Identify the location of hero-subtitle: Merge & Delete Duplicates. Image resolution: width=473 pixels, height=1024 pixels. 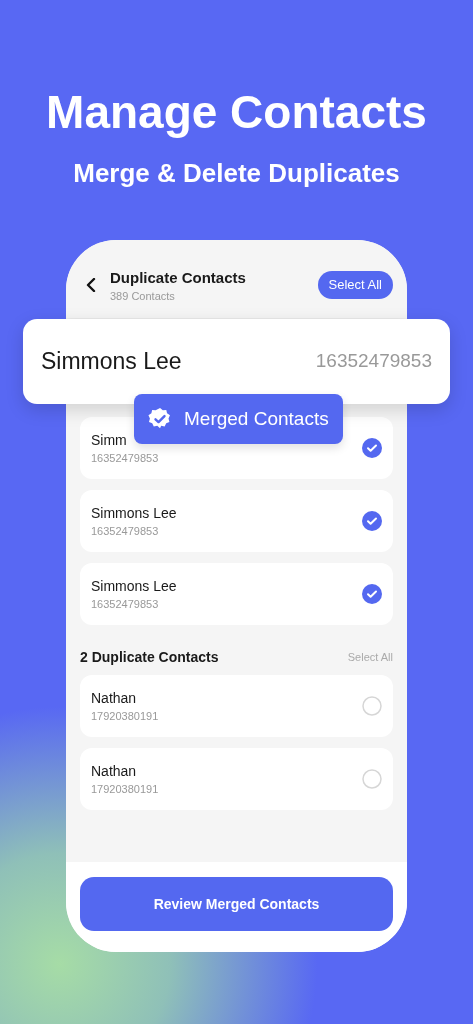
(236, 173).